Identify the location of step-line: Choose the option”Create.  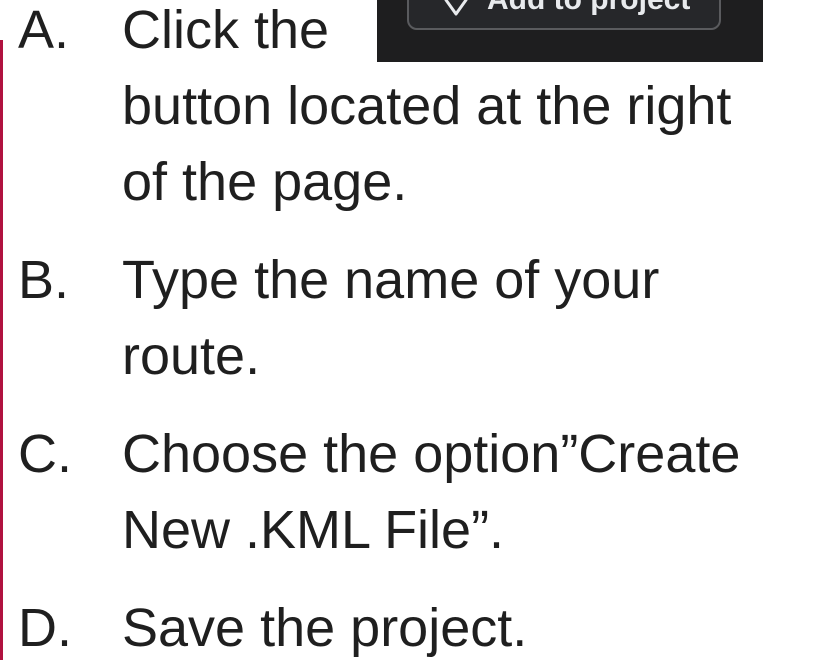
(431, 454).